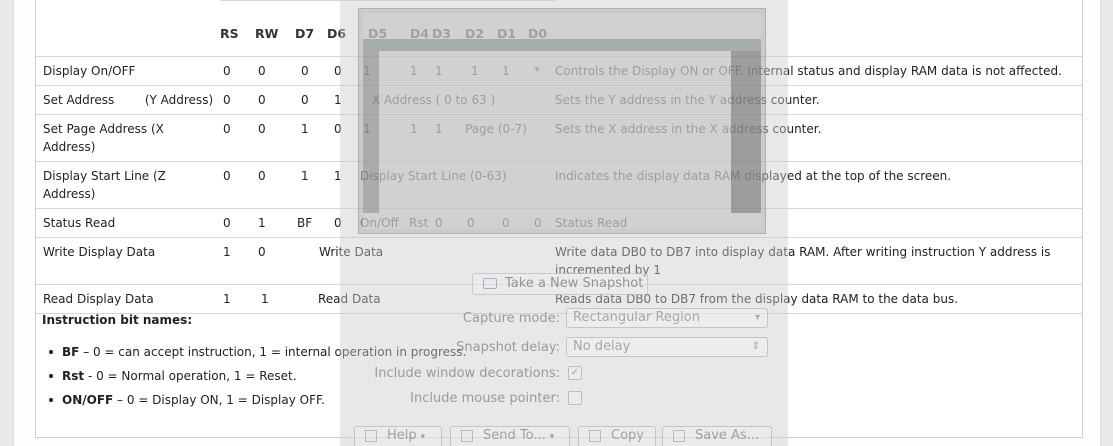 The width and height of the screenshot is (1113, 446). I want to click on copy-label: Copy, so click(627, 435).